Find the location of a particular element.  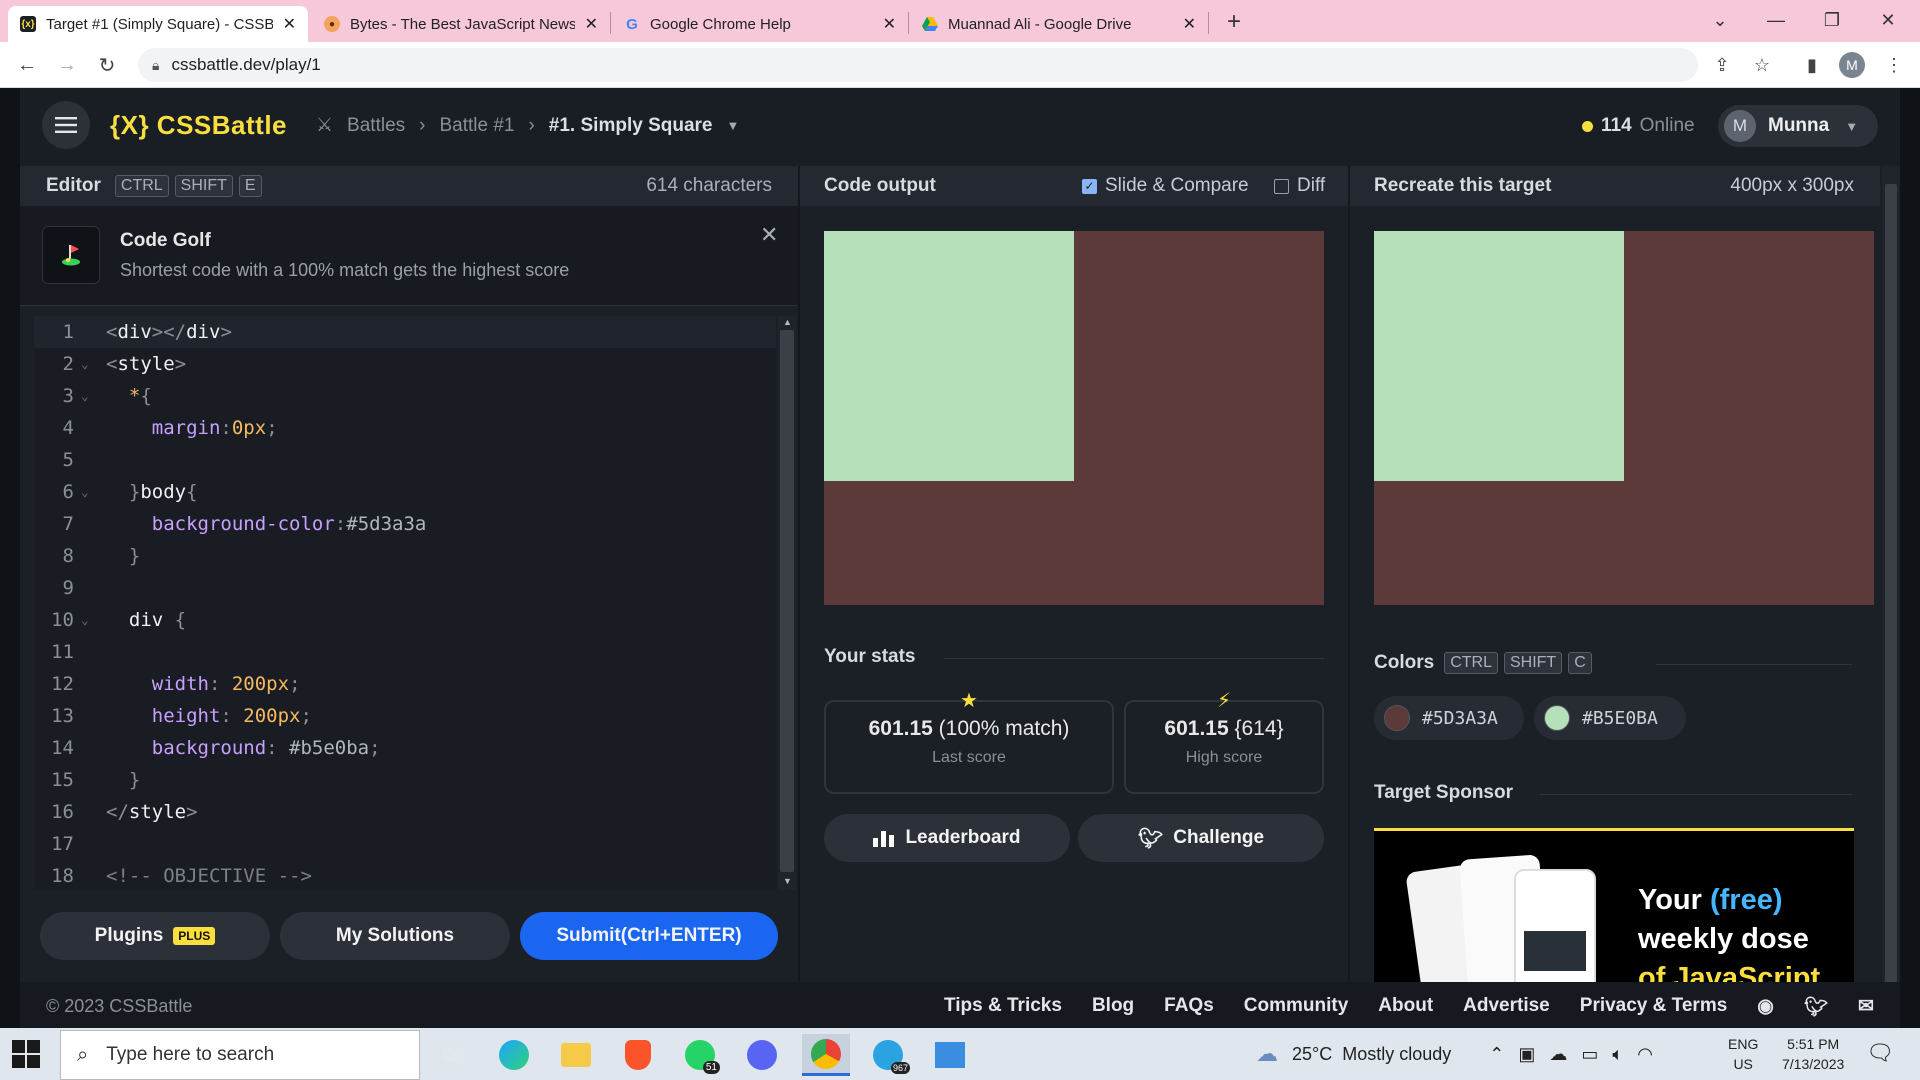

brave-icon is located at coordinates (638, 1055).